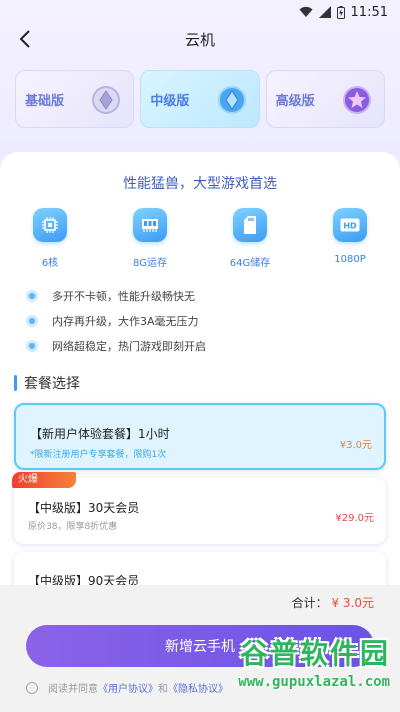  What do you see at coordinates (314, 682) in the screenshot?
I see `watermark-url: www.gupuxlazal.com` at bounding box center [314, 682].